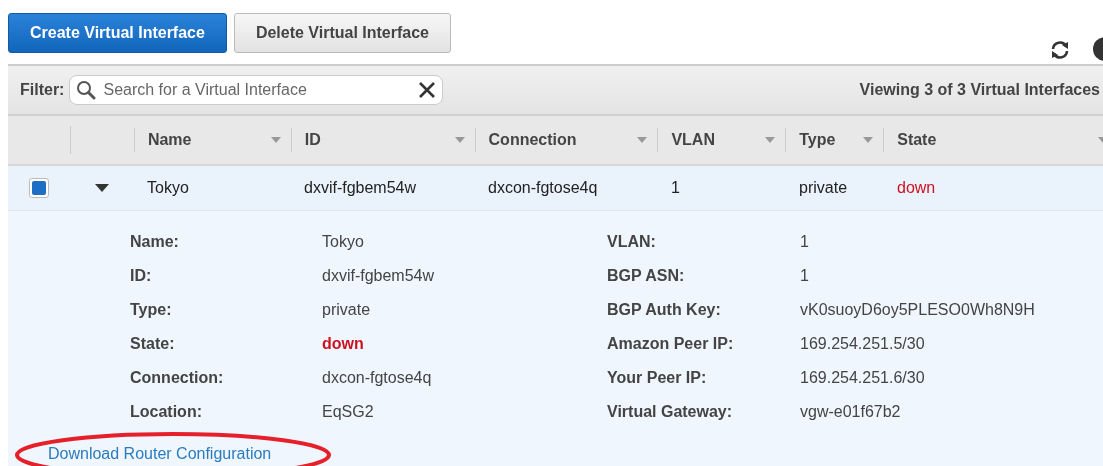 The width and height of the screenshot is (1103, 466). I want to click on detail-value: down, so click(343, 344).